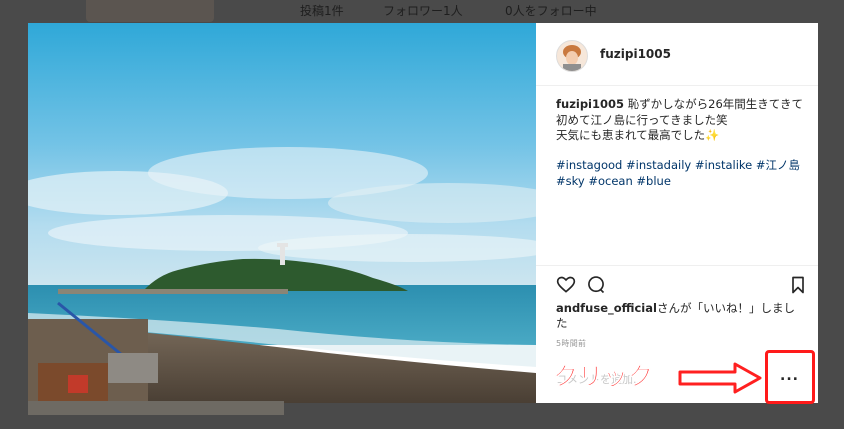 The height and width of the screenshot is (429, 844). Describe the element at coordinates (613, 181) in the screenshot. I see `hashtags-line-2: #sky #ocean #blue` at that location.